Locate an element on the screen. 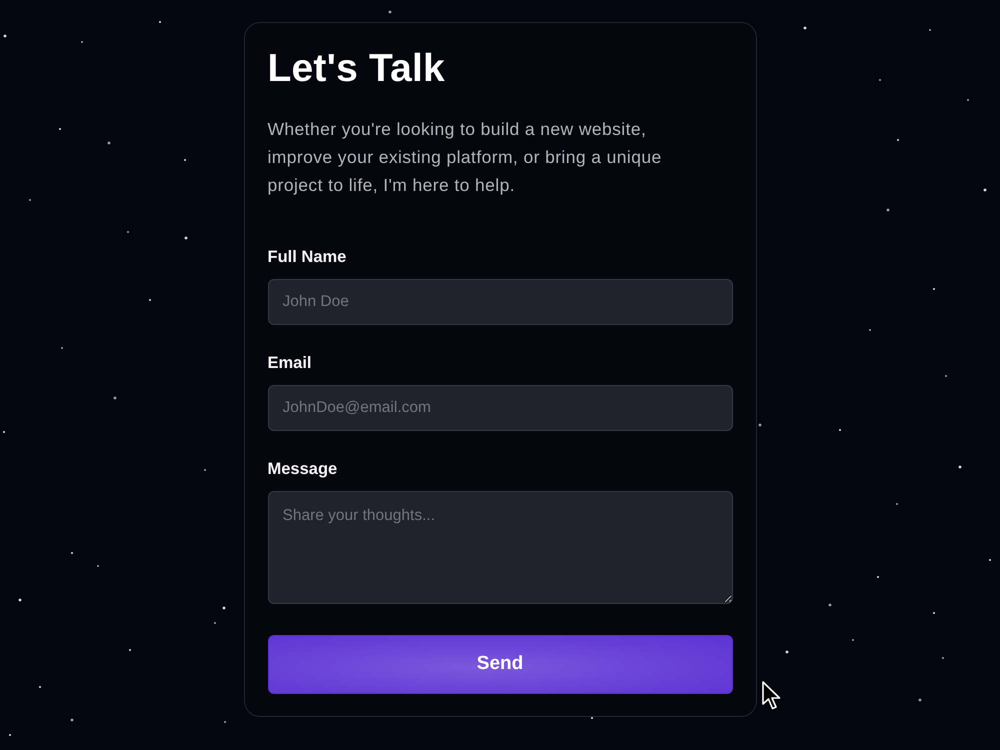 The width and height of the screenshot is (1000, 750). field-label: Message is located at coordinates (303, 469).